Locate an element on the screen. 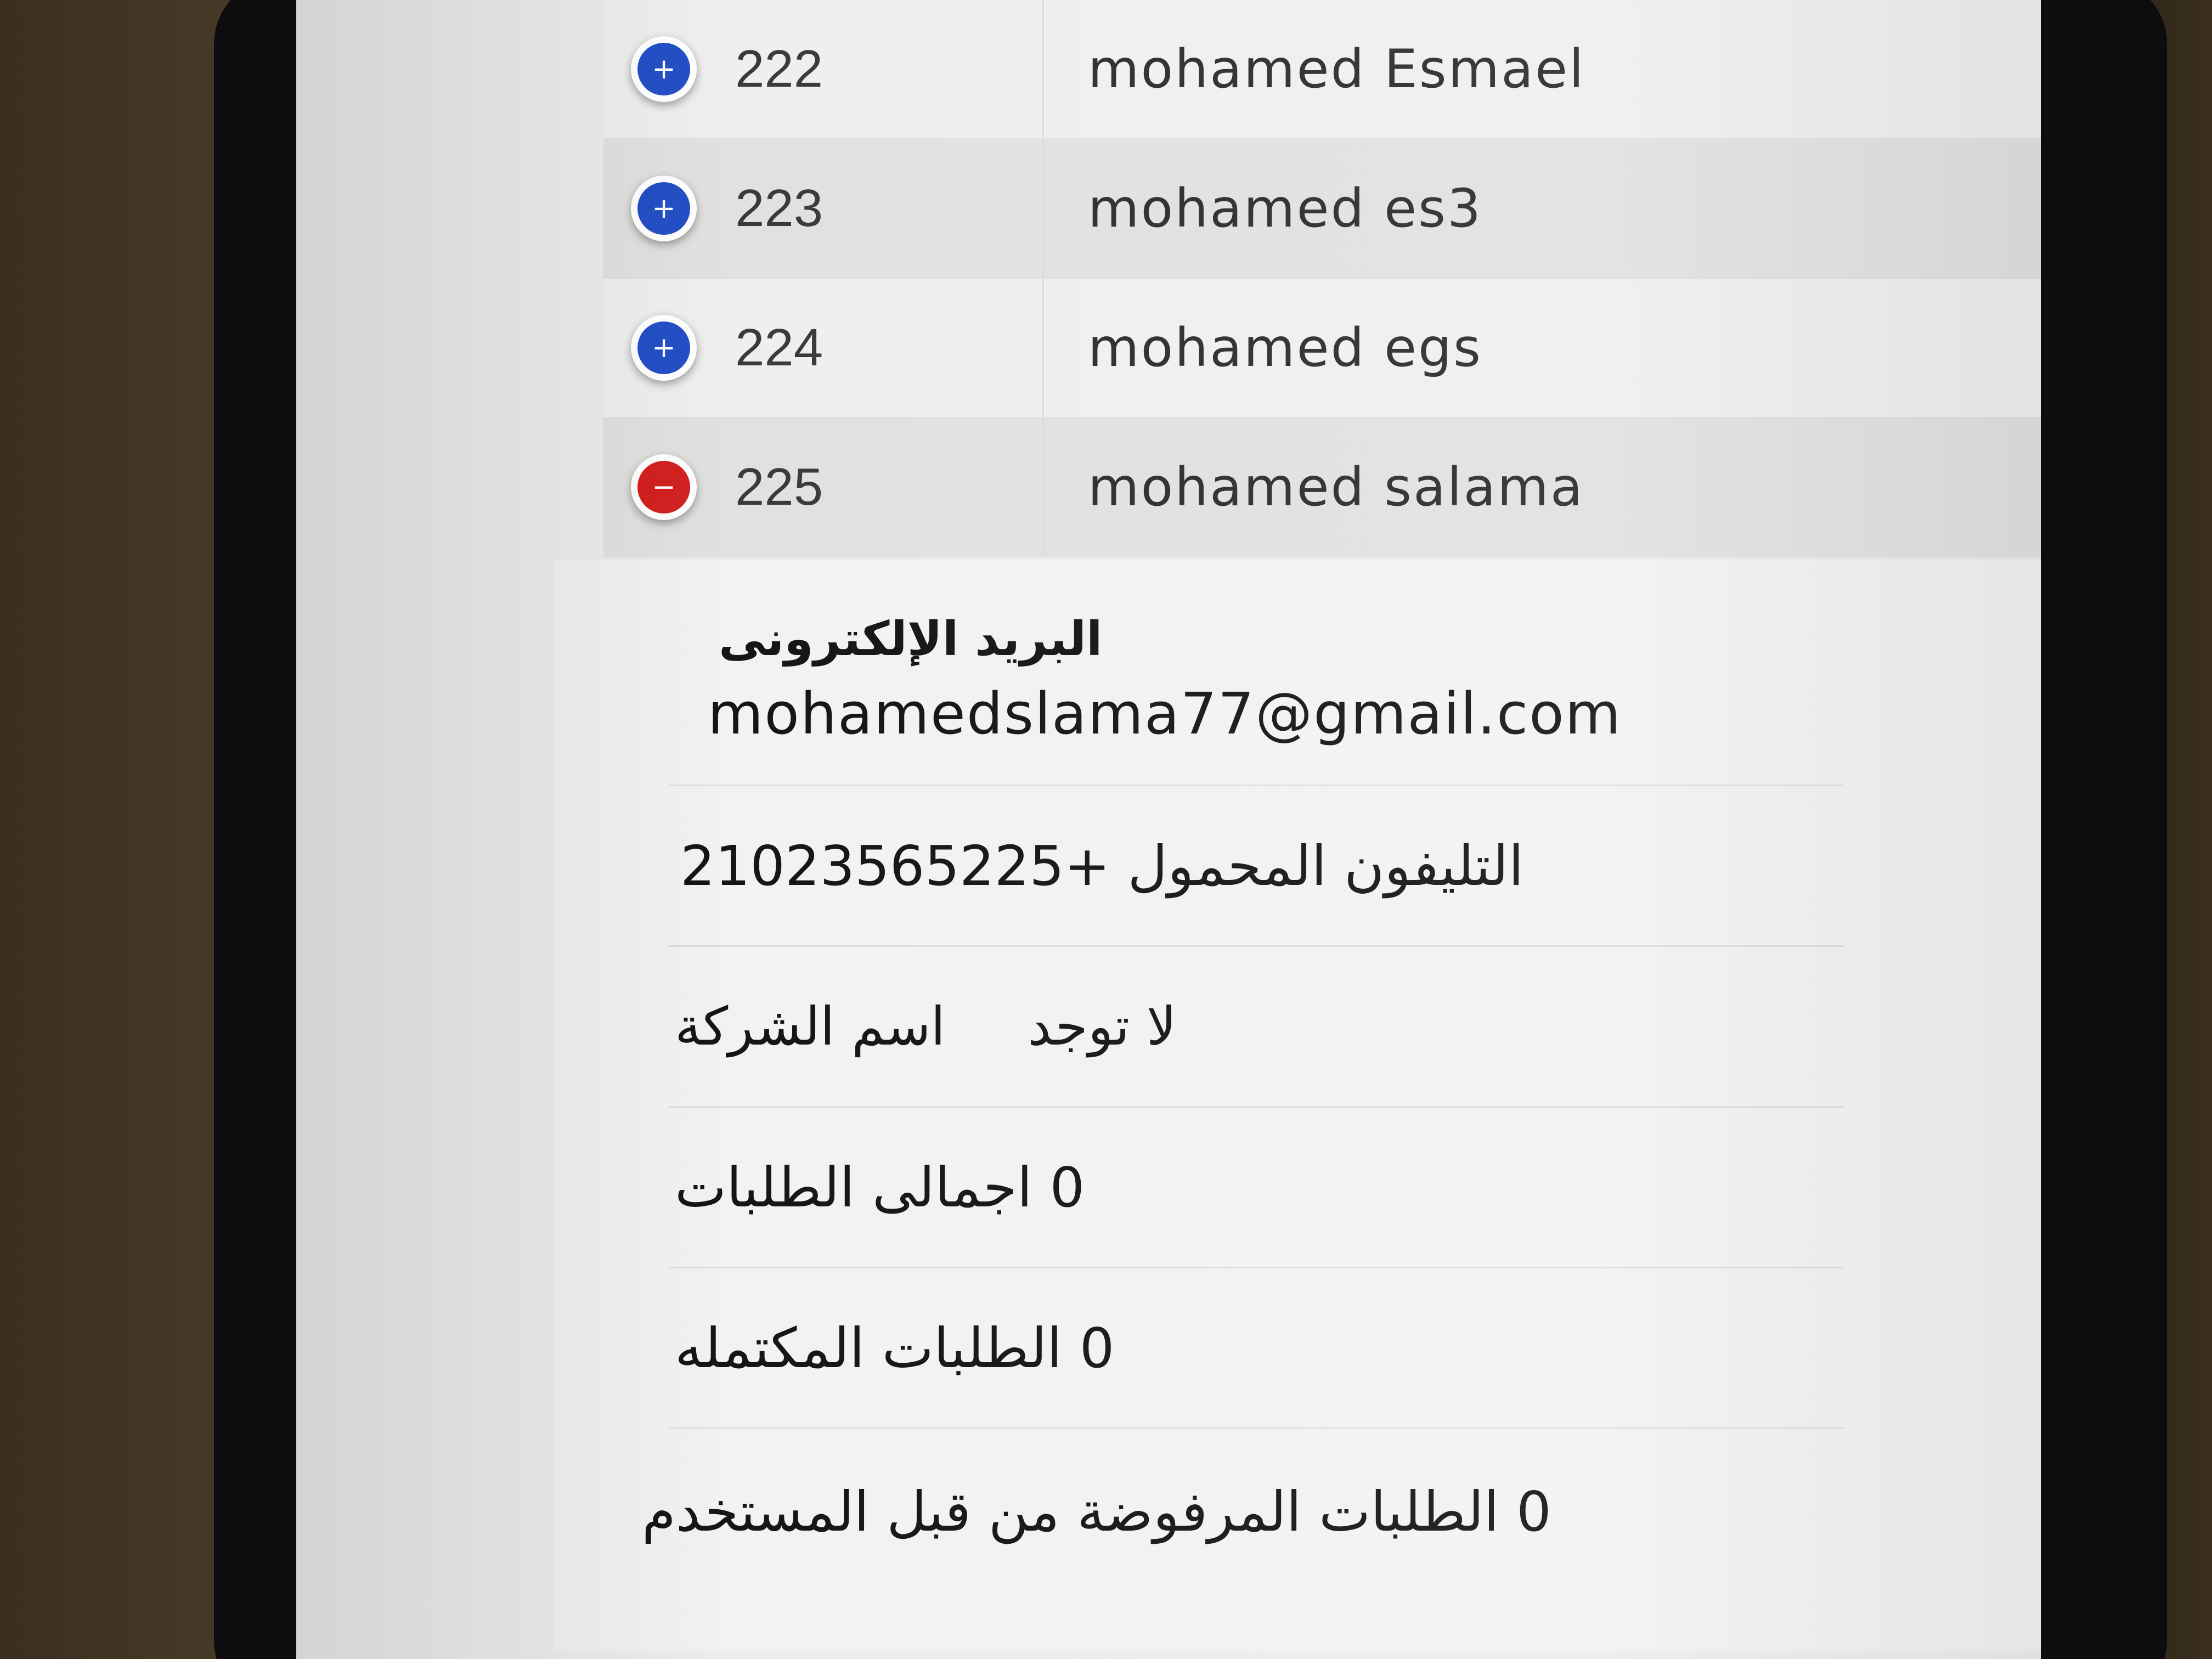  rejected-orders-field: 0 الطلبات المرفوضة من قبل المستخدم is located at coordinates (1242, 1511).